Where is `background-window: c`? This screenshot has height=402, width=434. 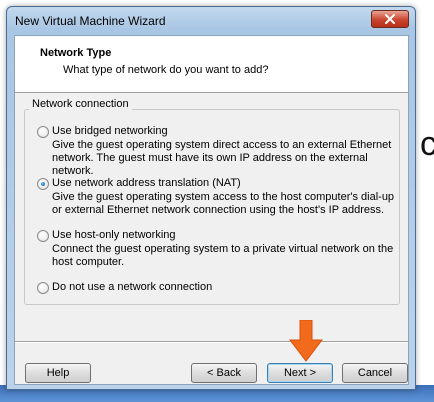 background-window: c is located at coordinates (424, 201).